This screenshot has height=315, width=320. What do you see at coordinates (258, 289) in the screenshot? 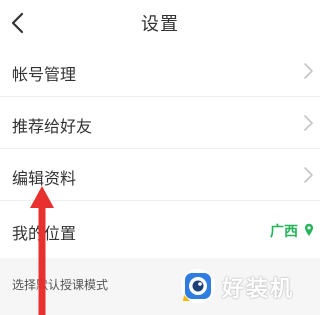
I see `watermark-text: 好装机` at bounding box center [258, 289].